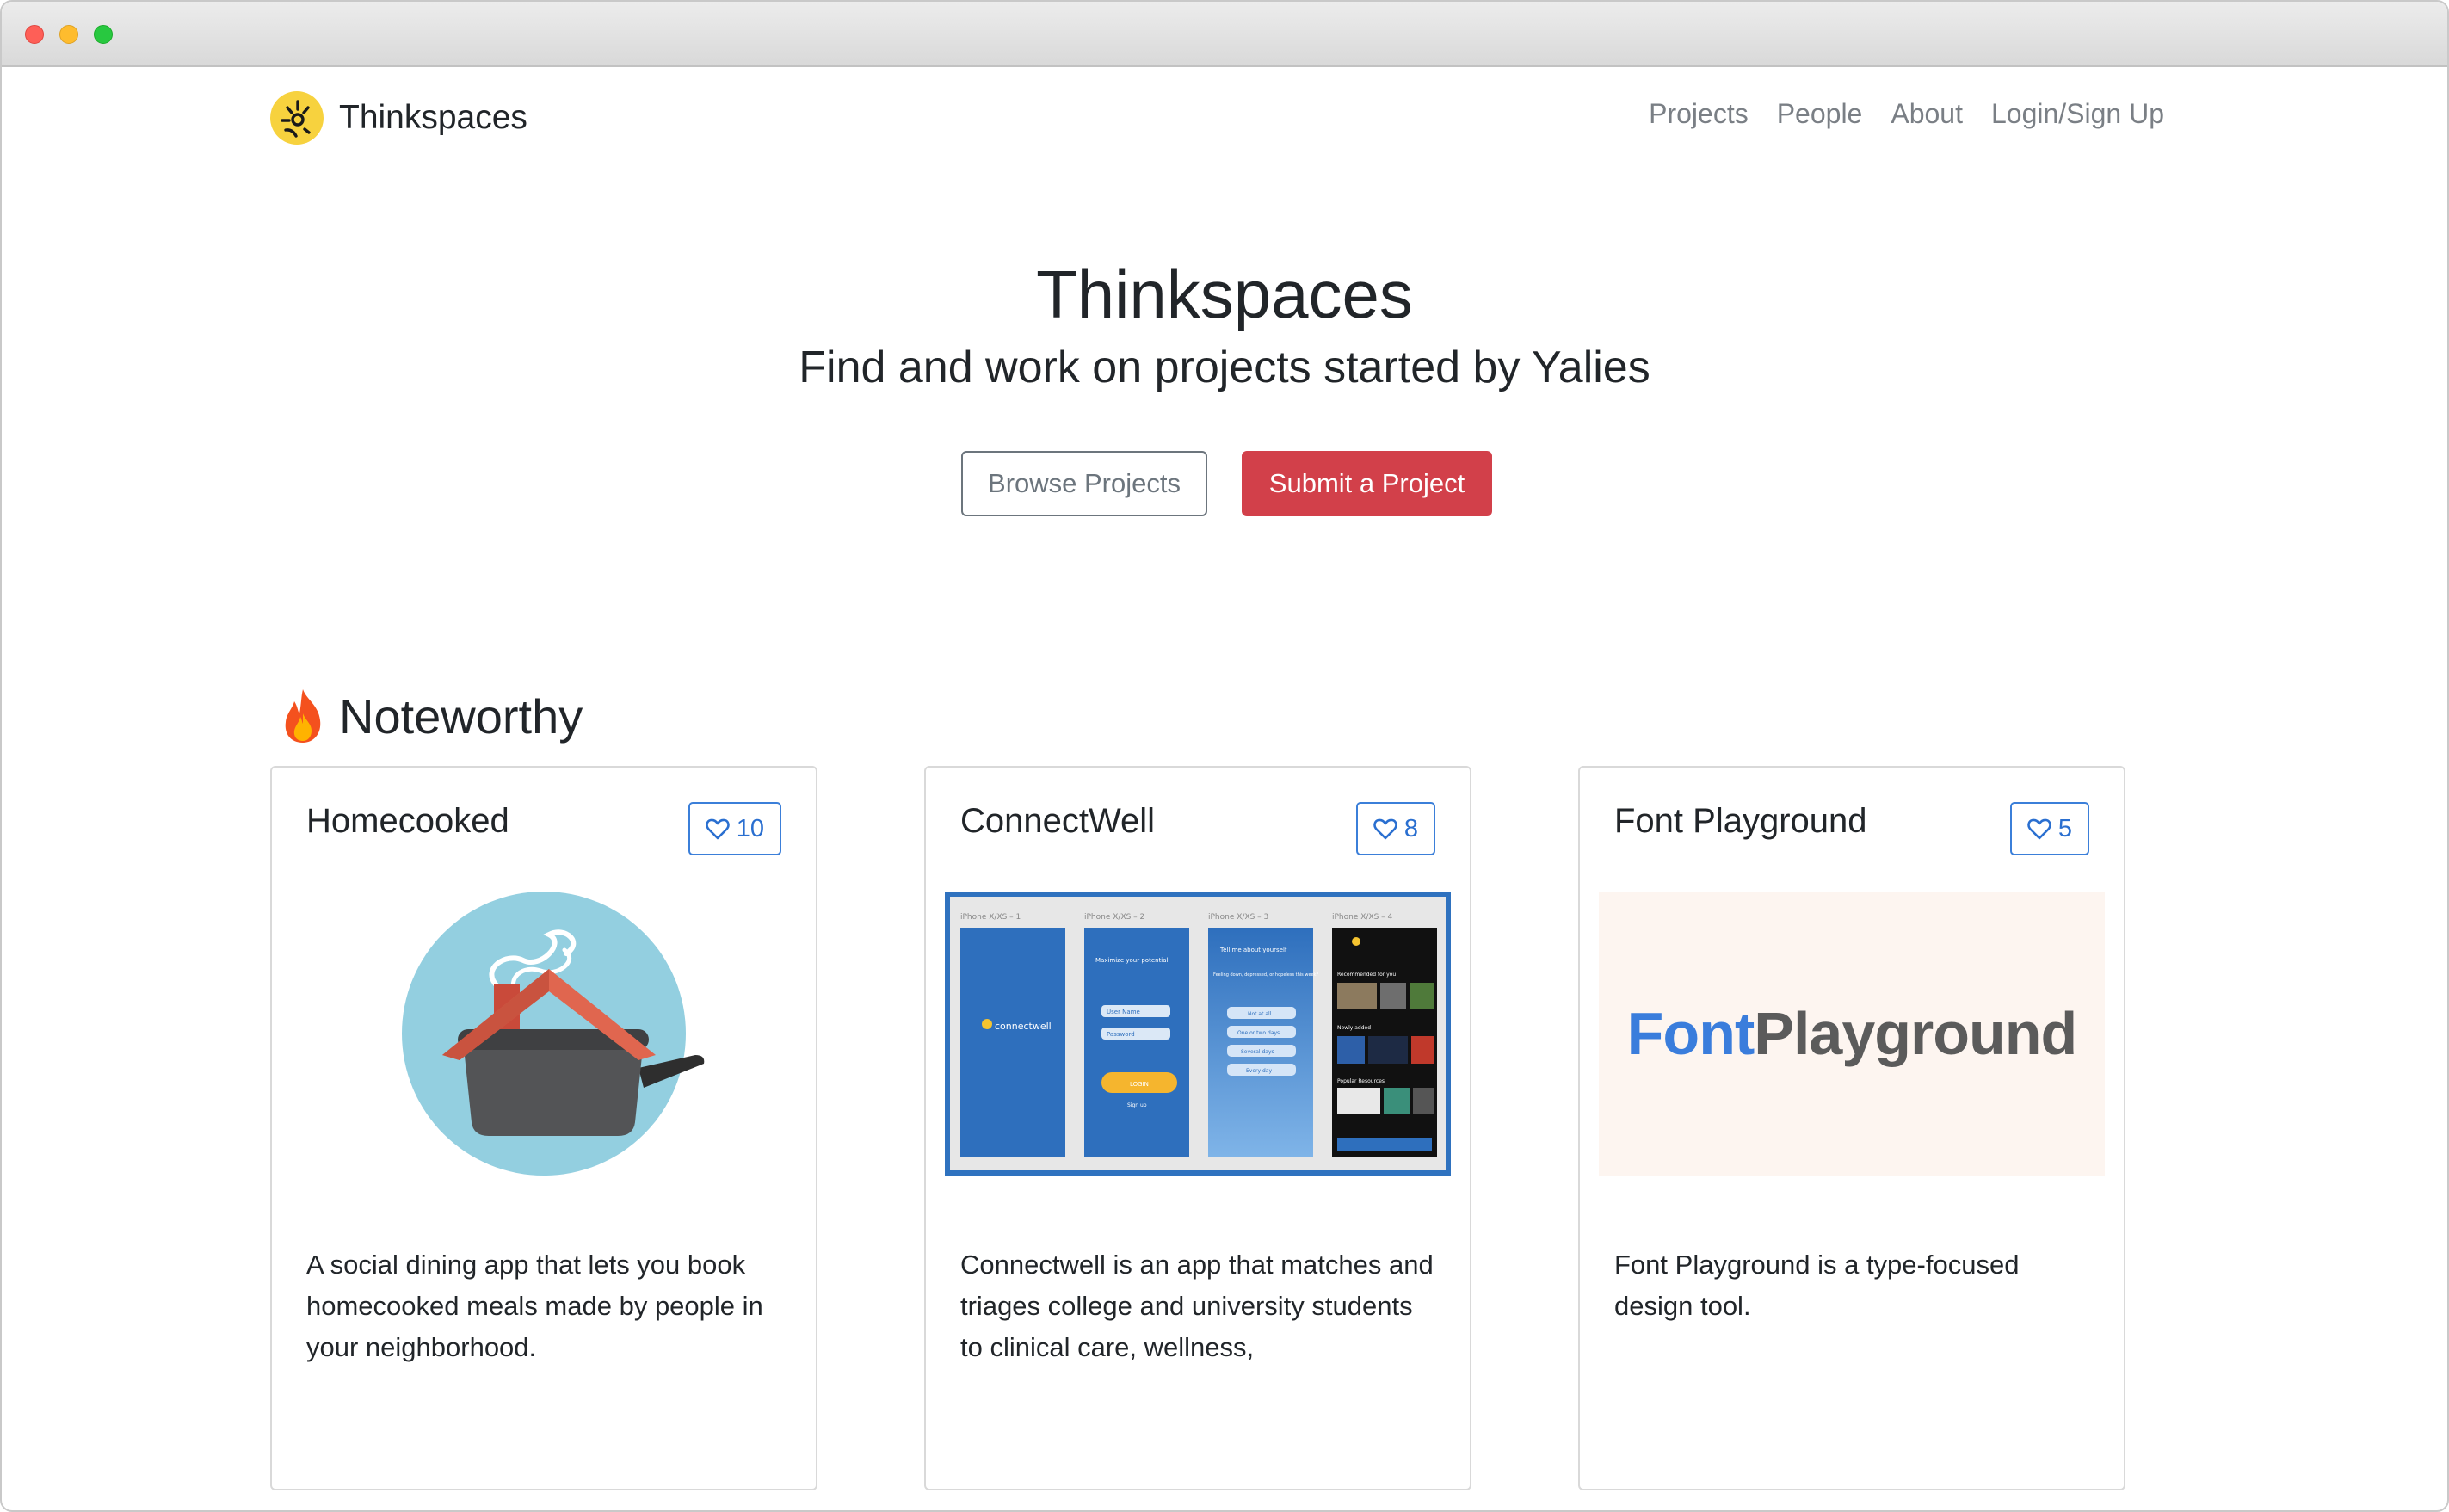  What do you see at coordinates (1259, 1071) in the screenshot?
I see `screen-option: Every day` at bounding box center [1259, 1071].